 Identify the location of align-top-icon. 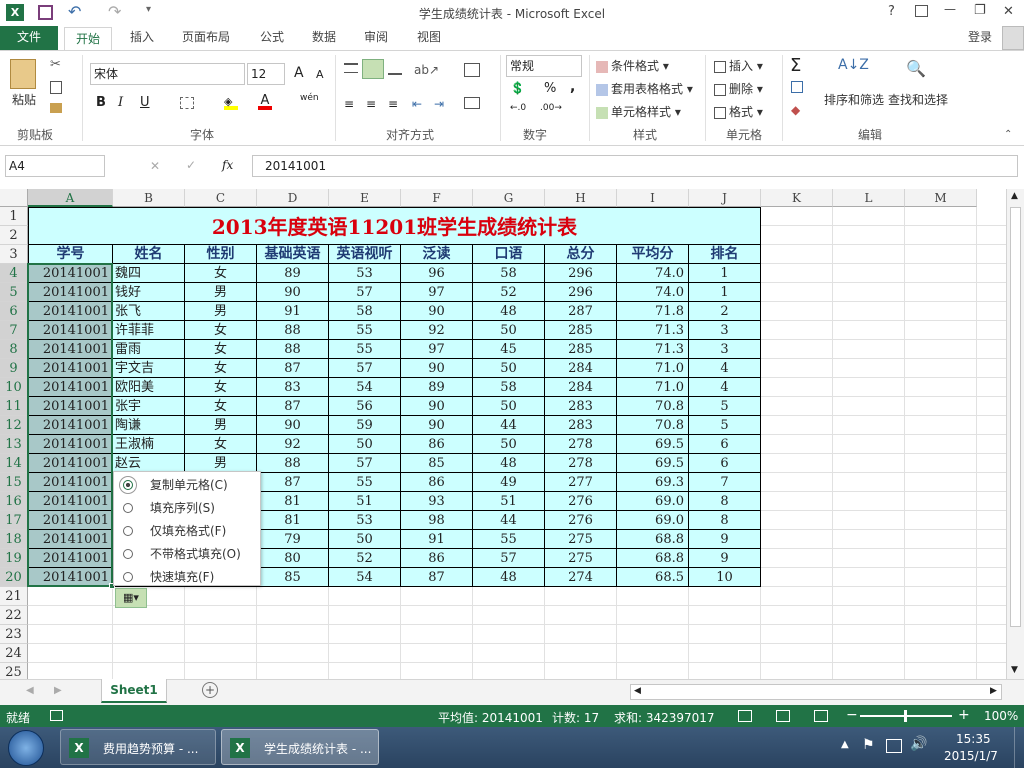
(351, 68).